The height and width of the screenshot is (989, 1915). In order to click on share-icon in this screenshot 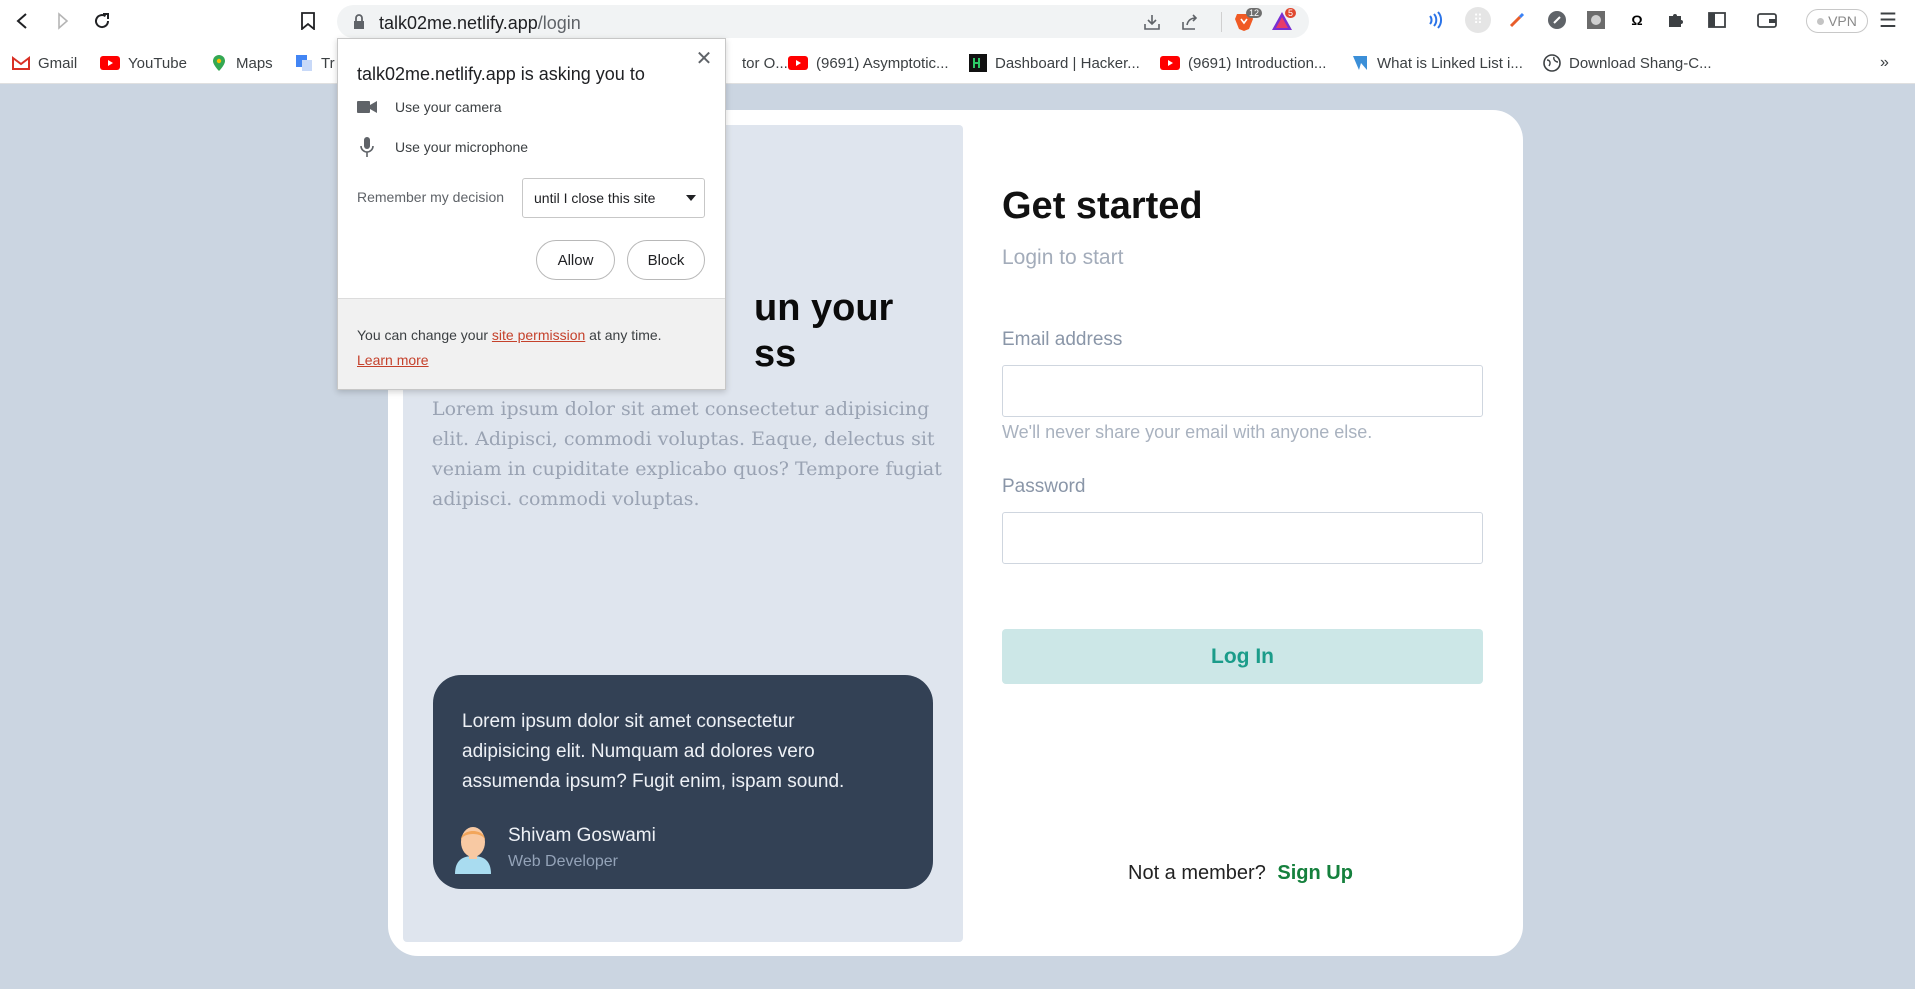, I will do `click(1190, 22)`.